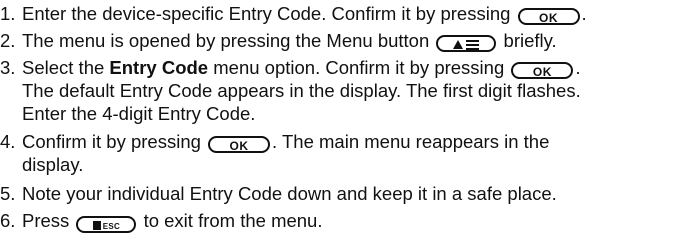 Image resolution: width=686 pixels, height=246 pixels. What do you see at coordinates (139, 113) in the screenshot?
I see `step-3-line-3: Enter the 4-digit Entry Code.` at bounding box center [139, 113].